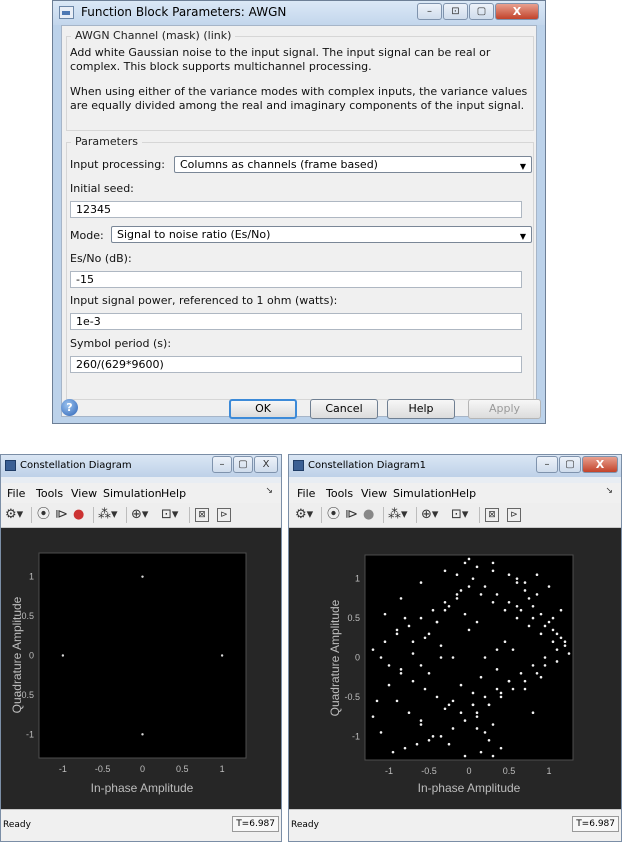 The width and height of the screenshot is (622, 852). Describe the element at coordinates (296, 209) in the screenshot. I see `initial-seed-field: 12345` at that location.